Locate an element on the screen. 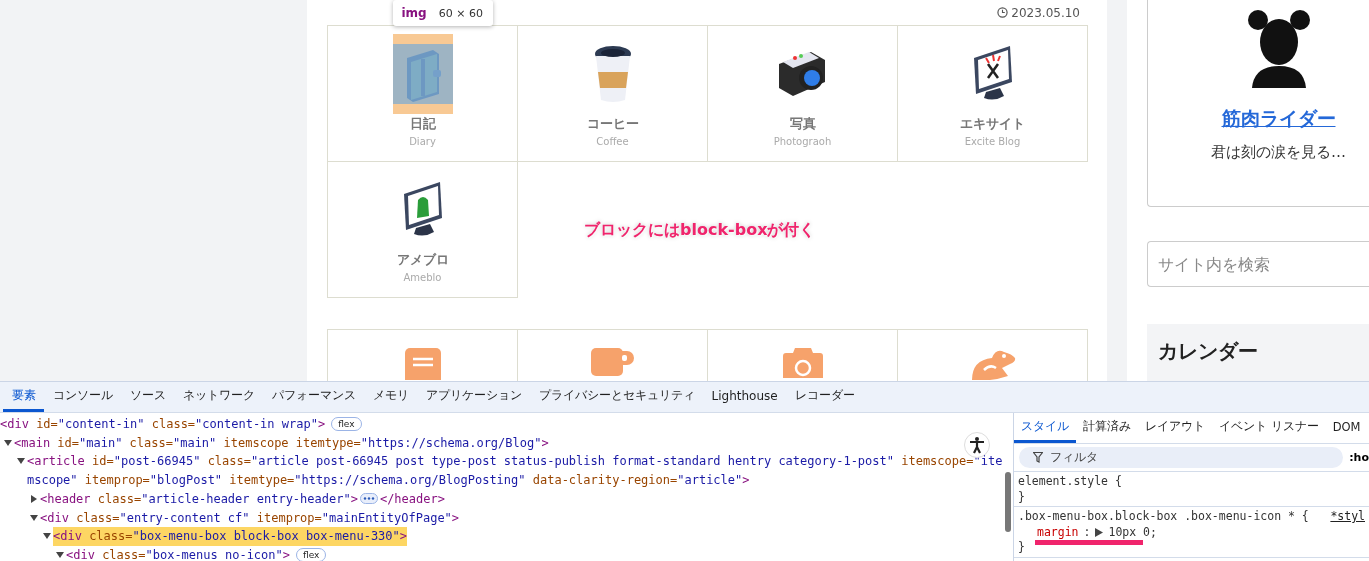  clock-icon is located at coordinates (1003, 12).